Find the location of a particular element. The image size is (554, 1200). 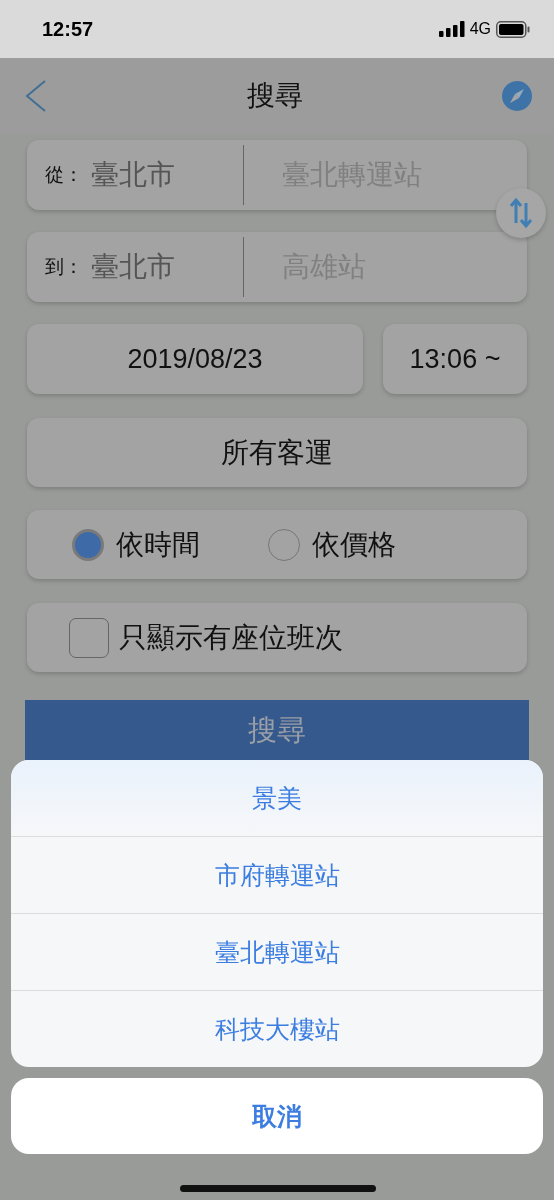

cancel-button: 取消 is located at coordinates (277, 1116).